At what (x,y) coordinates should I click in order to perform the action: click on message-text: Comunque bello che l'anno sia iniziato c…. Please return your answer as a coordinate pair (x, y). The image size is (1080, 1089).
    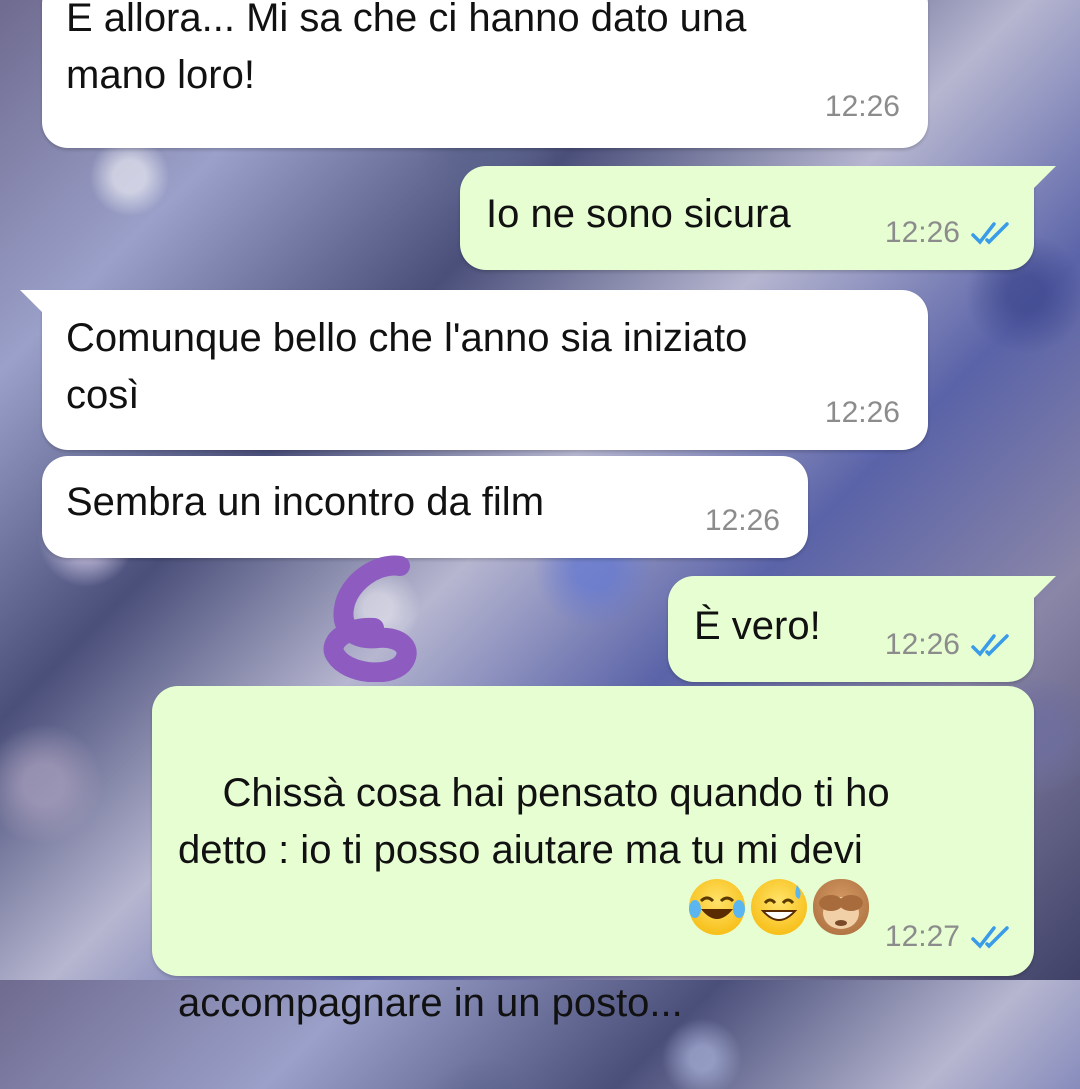
    Looking at the image, I should click on (407, 366).